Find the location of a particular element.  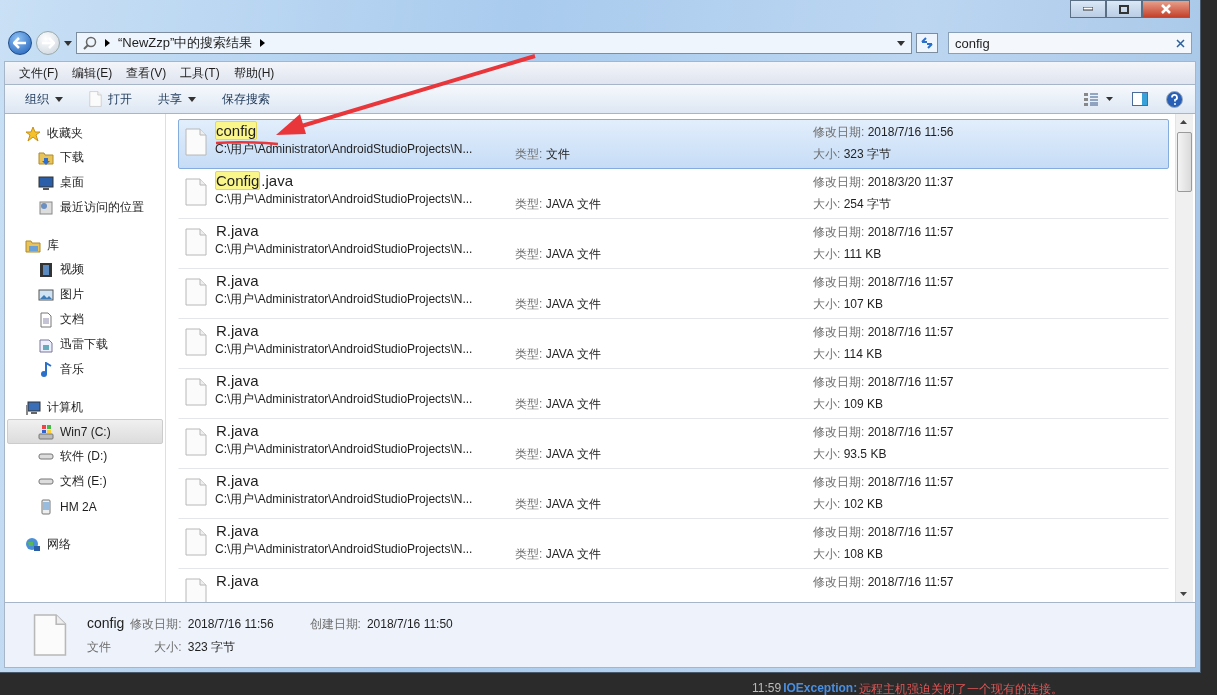

back-button is located at coordinates (20, 43).